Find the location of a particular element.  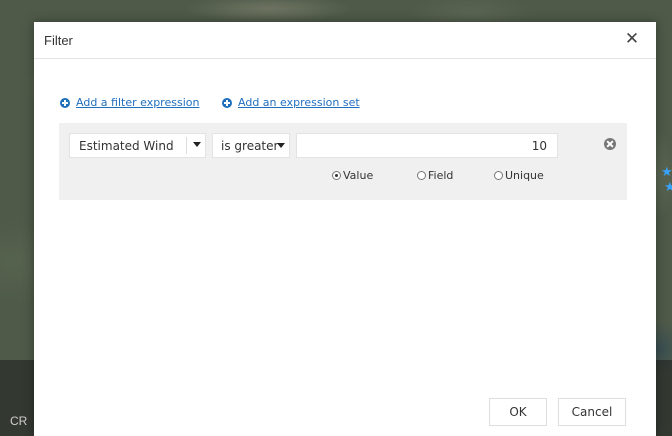

add-expression-set-label: Add an expression set is located at coordinates (299, 102).